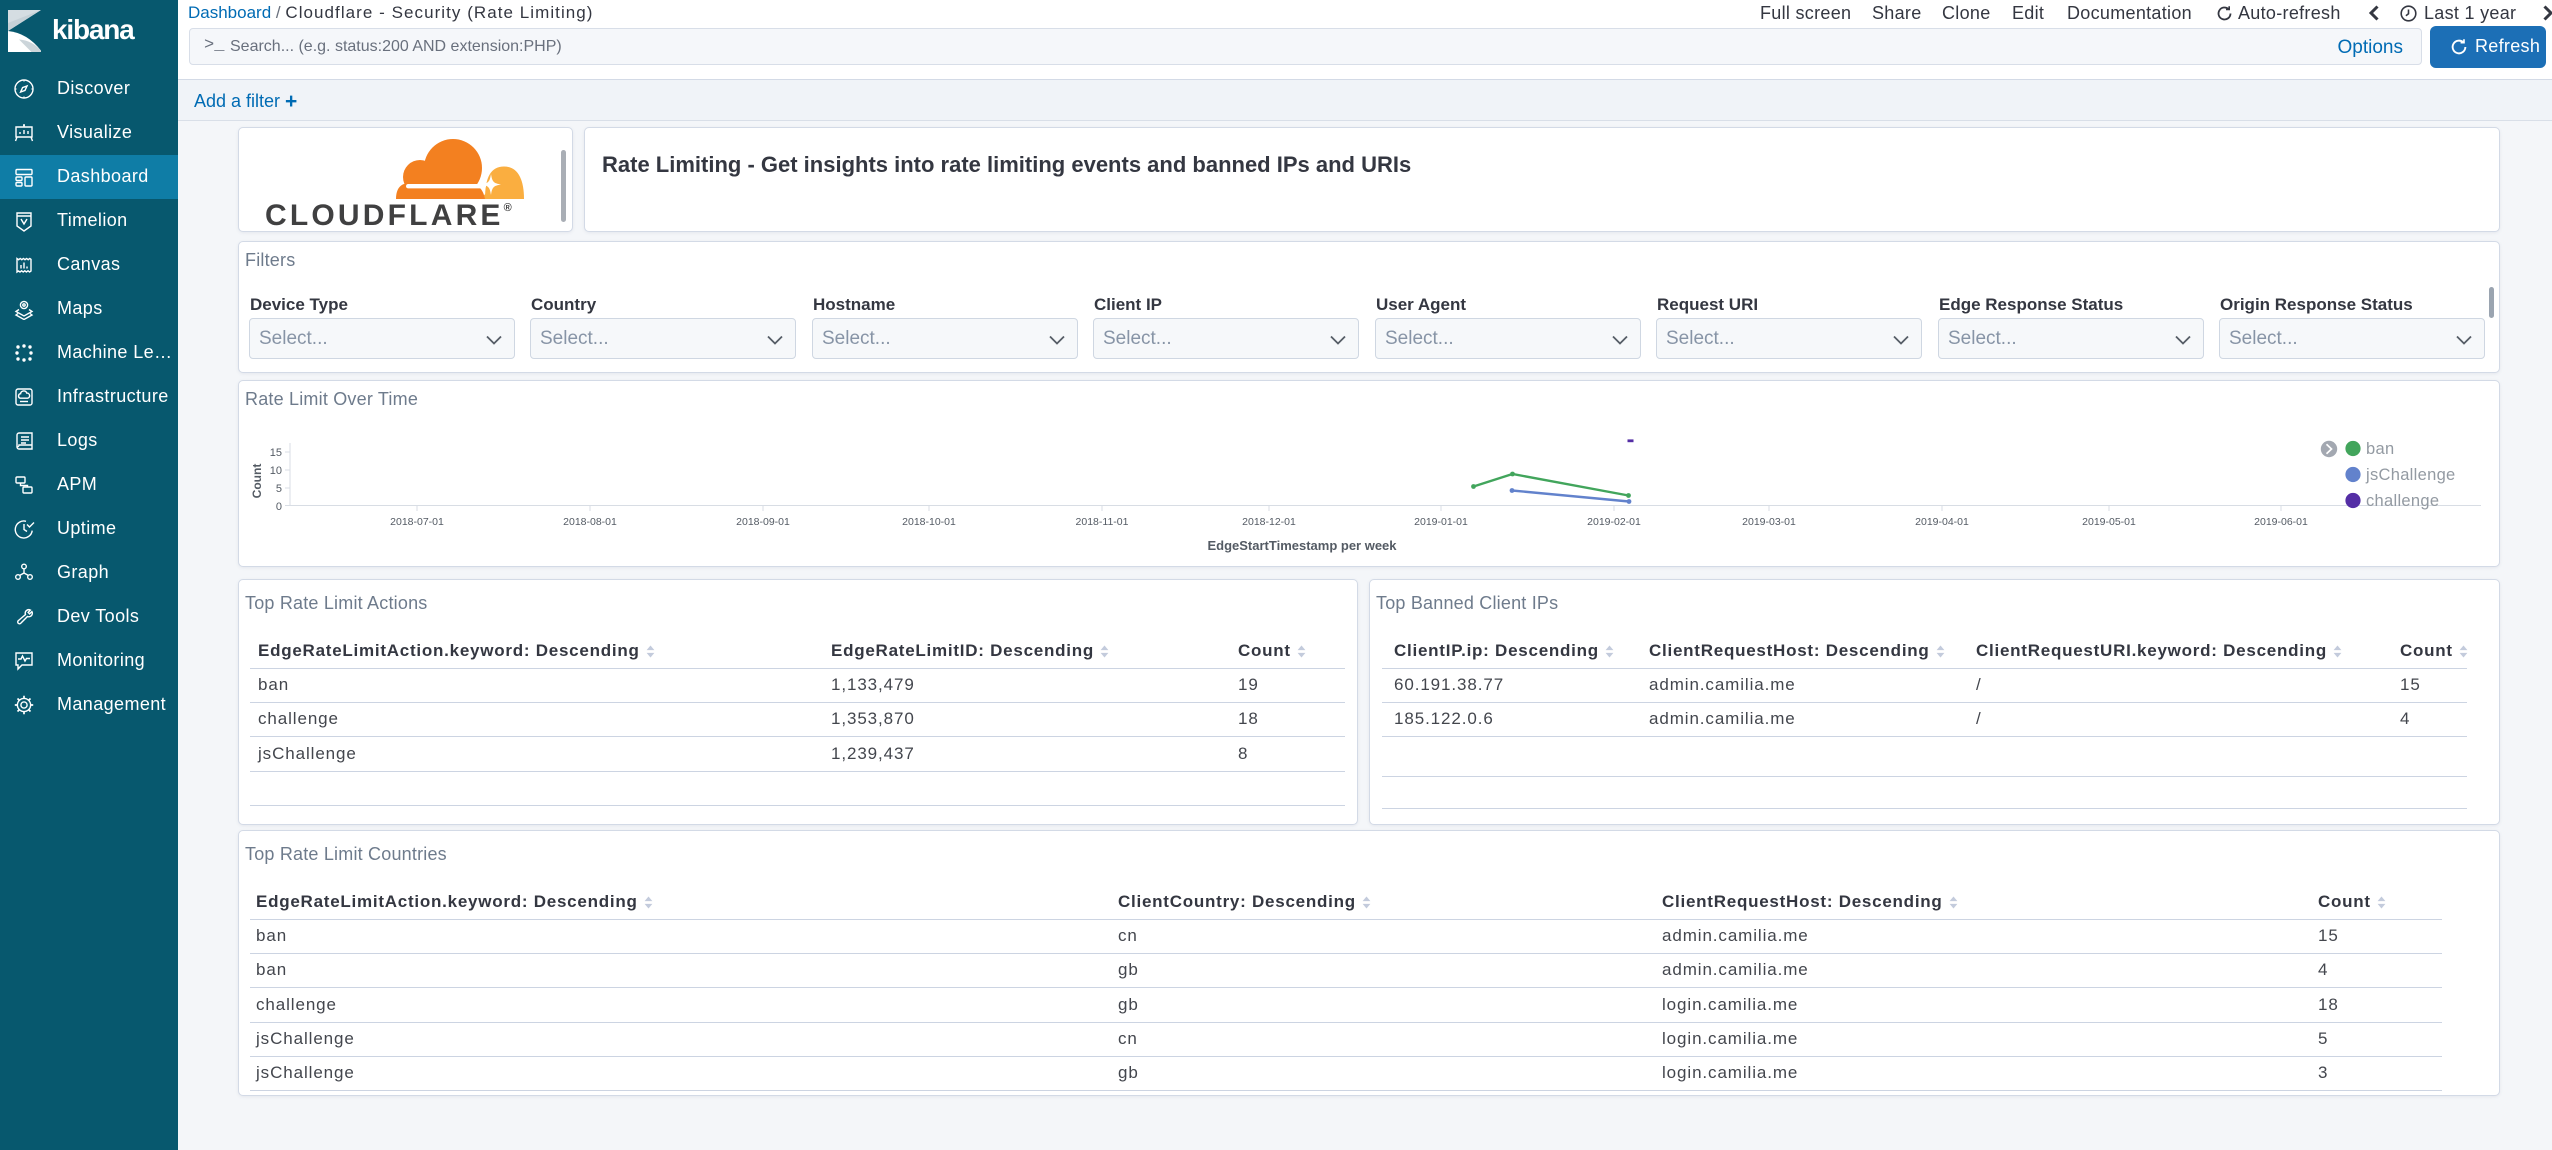 The height and width of the screenshot is (1150, 2552). What do you see at coordinates (417, 522) in the screenshot?
I see `svg-text: 2018-07-01` at bounding box center [417, 522].